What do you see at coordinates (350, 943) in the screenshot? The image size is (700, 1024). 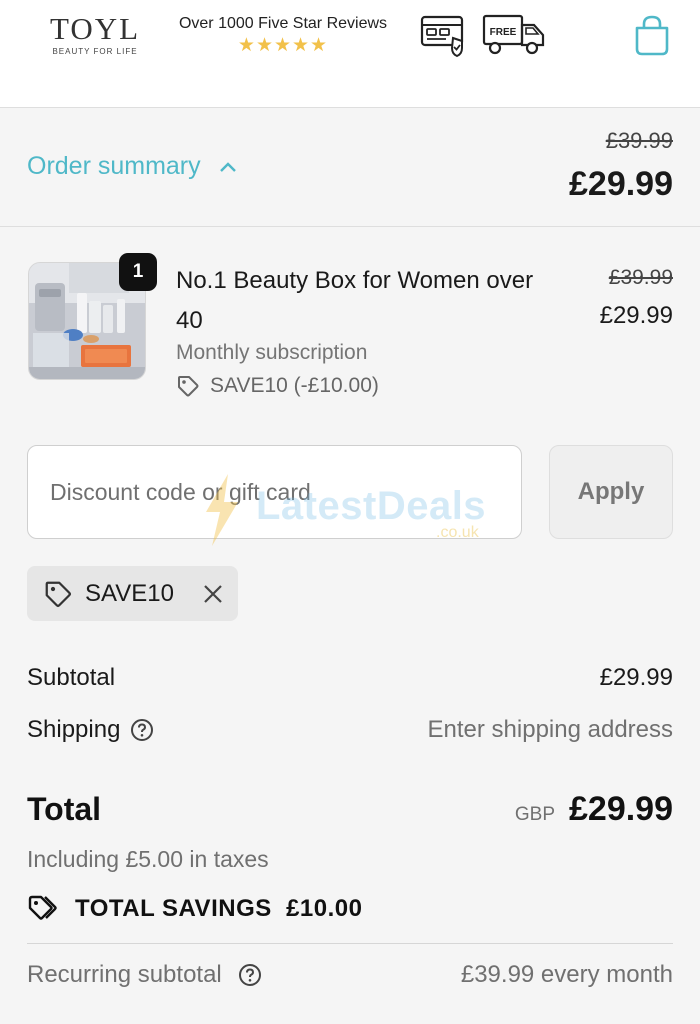 I see `divider` at bounding box center [350, 943].